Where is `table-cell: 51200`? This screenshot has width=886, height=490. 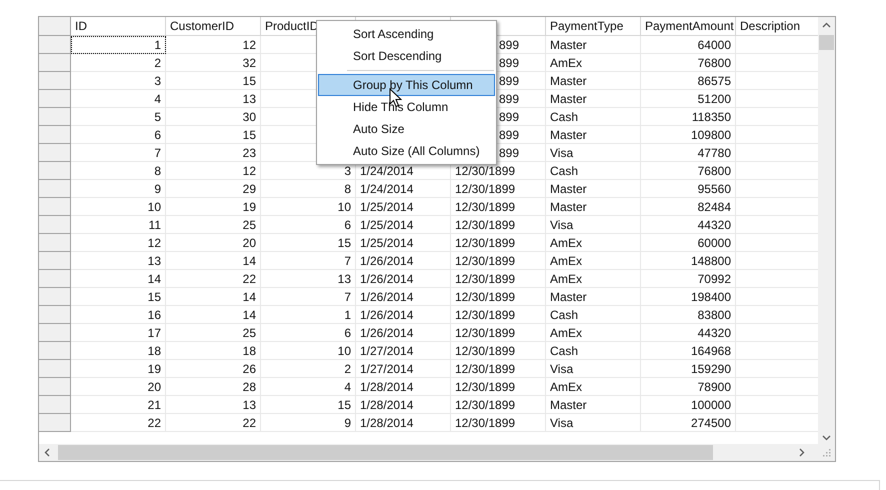
table-cell: 51200 is located at coordinates (688, 99).